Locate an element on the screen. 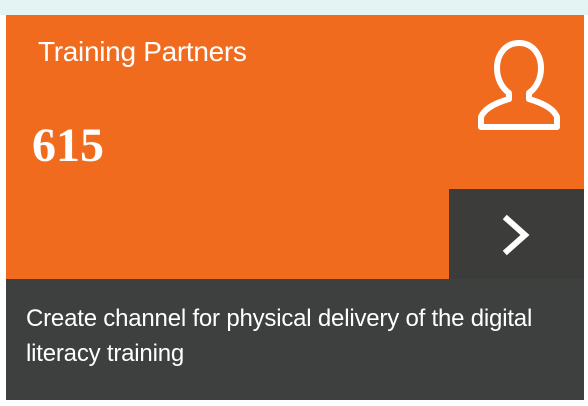 The width and height of the screenshot is (588, 406). partner-count: 615 is located at coordinates (68, 145).